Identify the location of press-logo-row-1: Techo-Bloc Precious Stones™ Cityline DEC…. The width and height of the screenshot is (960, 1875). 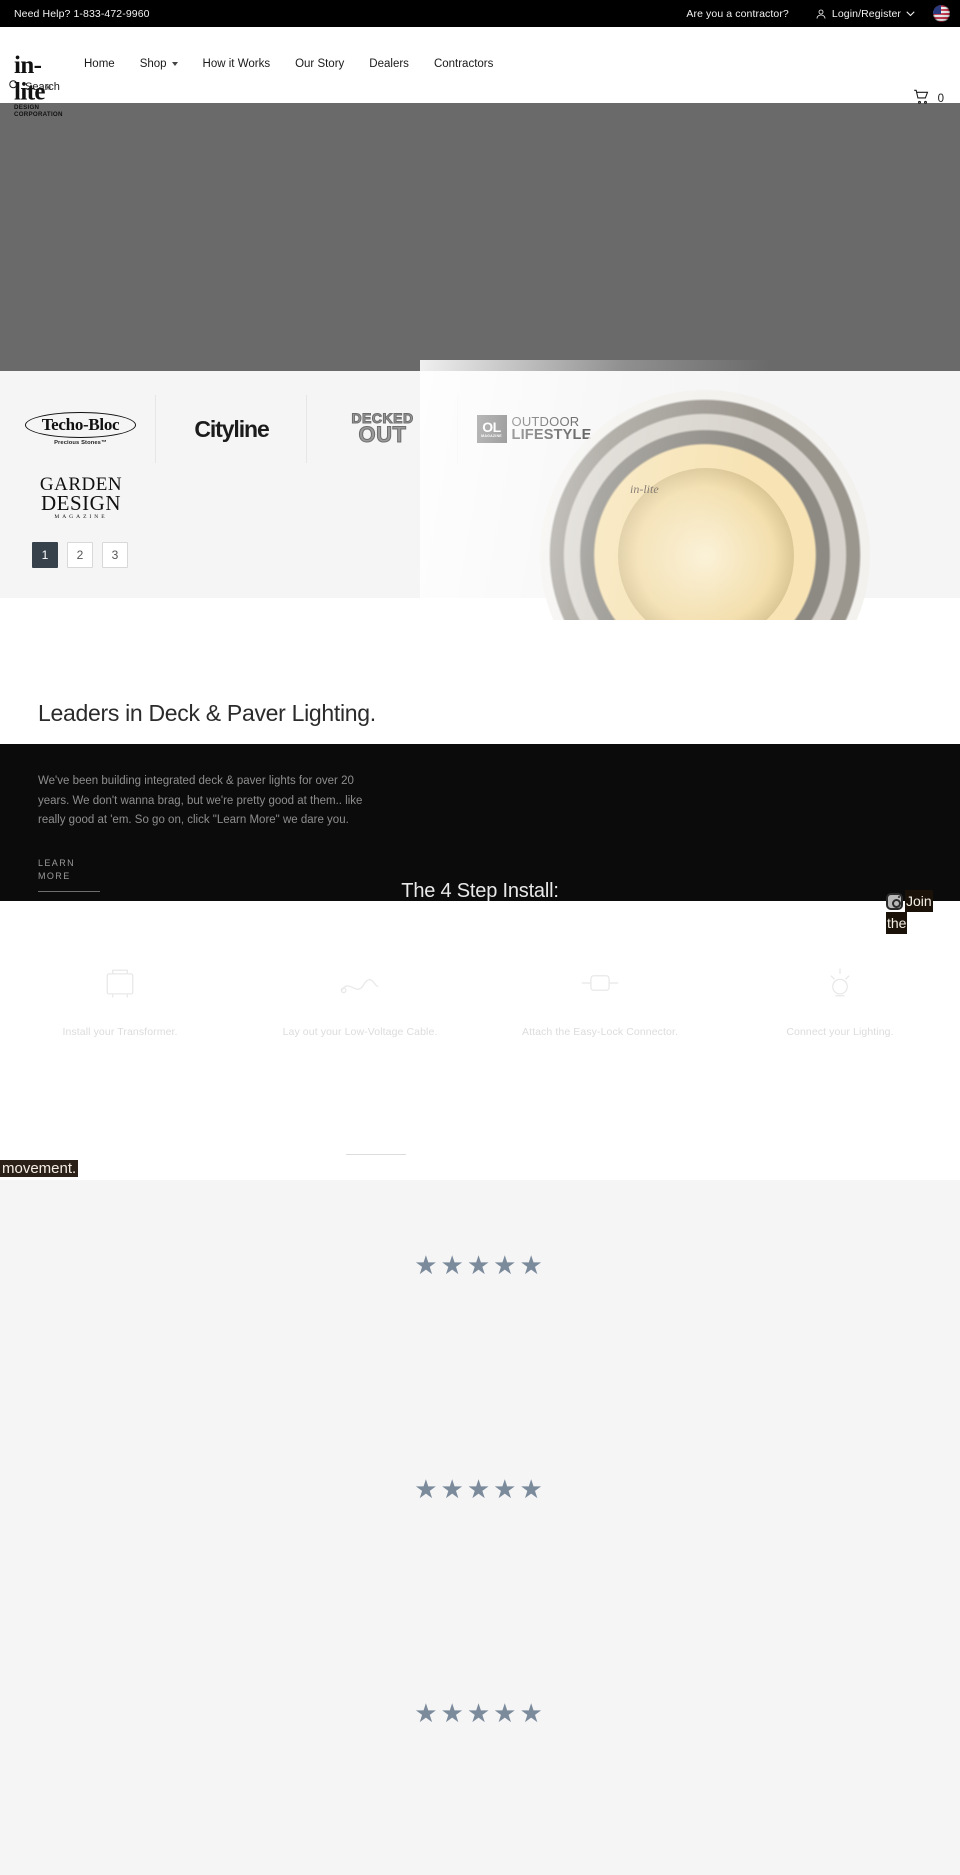
(312, 429).